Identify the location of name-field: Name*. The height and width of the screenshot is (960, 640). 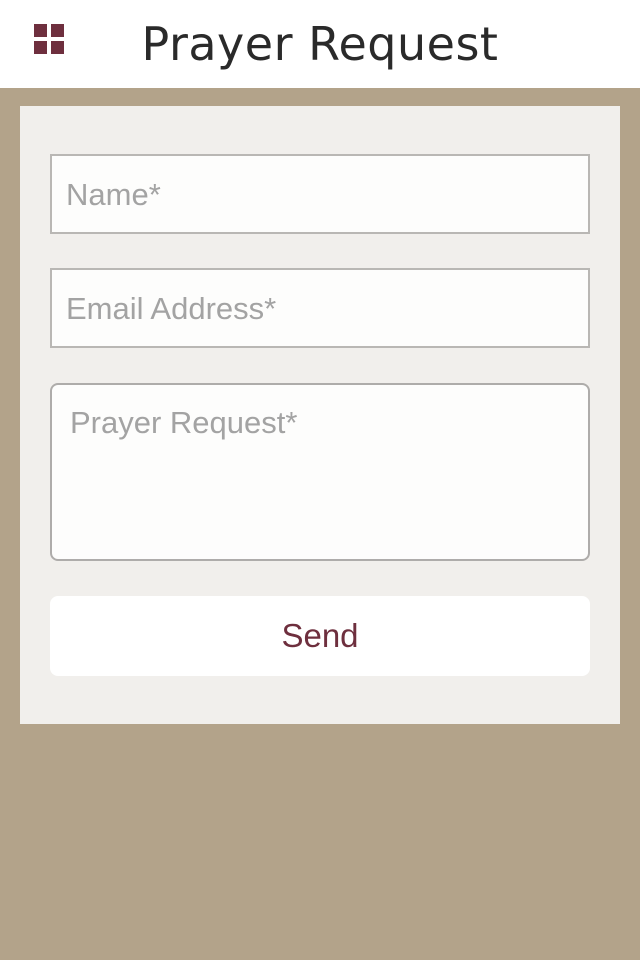
(320, 194).